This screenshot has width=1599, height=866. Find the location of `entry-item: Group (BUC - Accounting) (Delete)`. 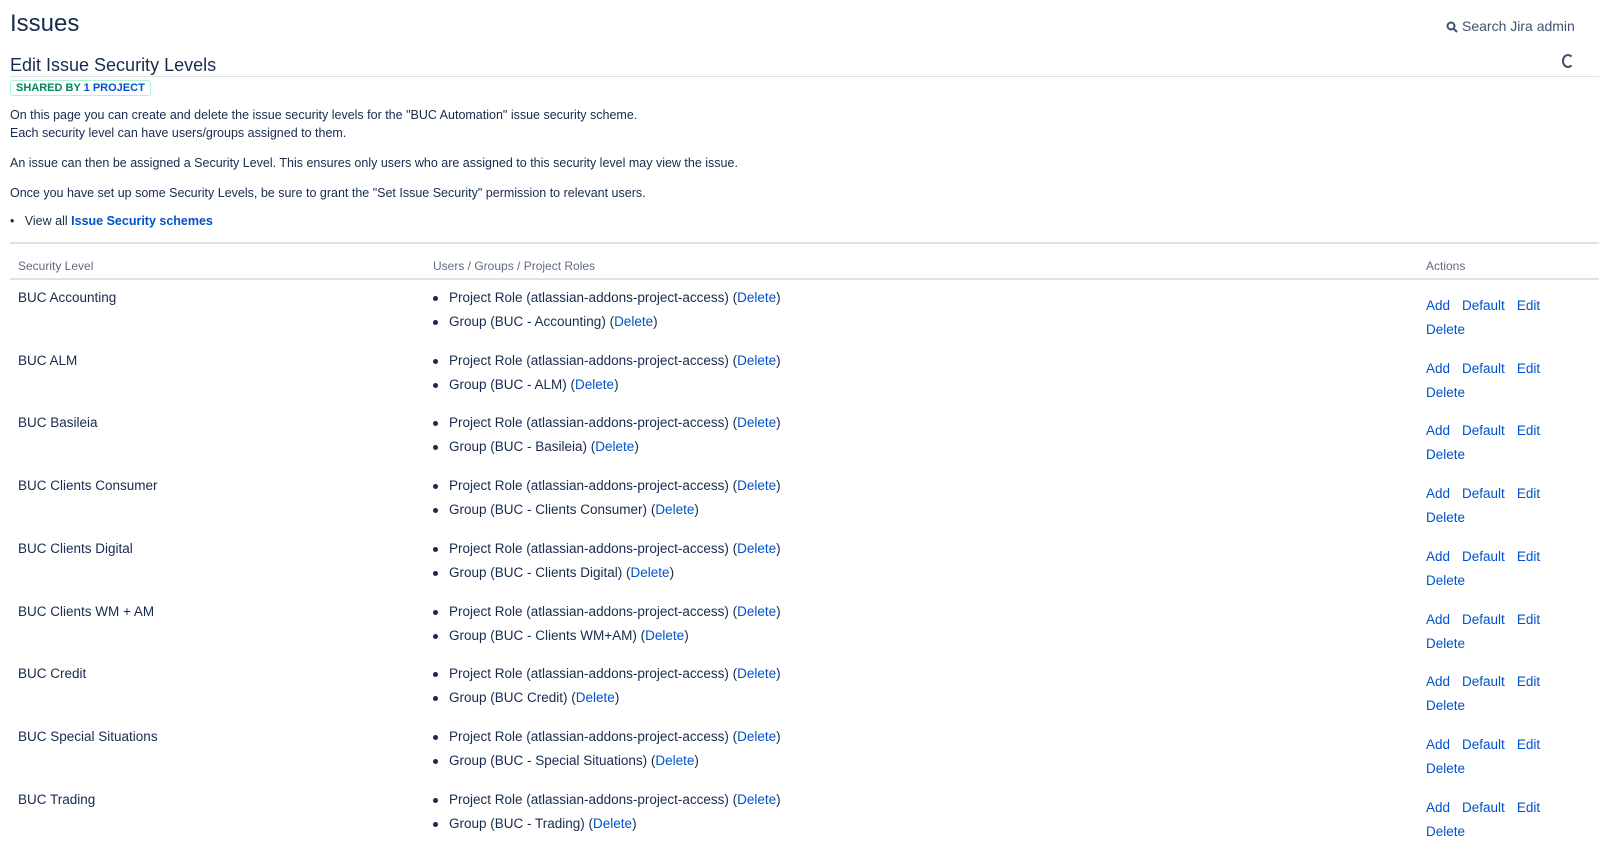

entry-item: Group (BUC - Accounting) (Delete) is located at coordinates (607, 326).